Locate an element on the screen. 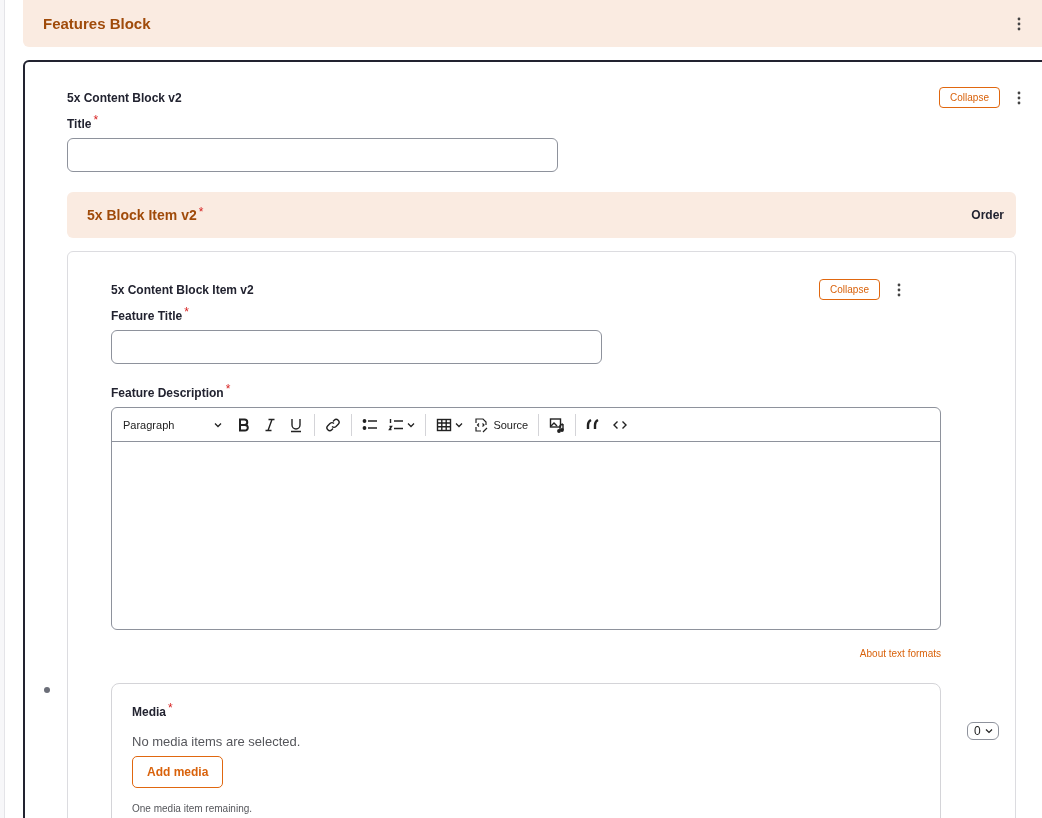 This screenshot has width=1042, height=818. paragraph-format-dropdown: Paragraph is located at coordinates (173, 424).